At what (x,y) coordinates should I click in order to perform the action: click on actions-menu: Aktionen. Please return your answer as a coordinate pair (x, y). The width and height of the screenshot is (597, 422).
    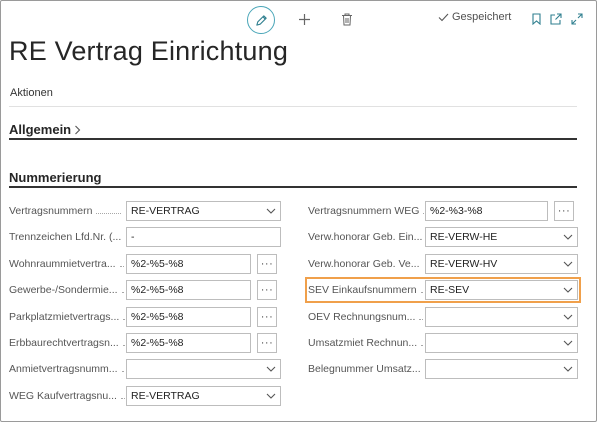
    Looking at the image, I should click on (31, 93).